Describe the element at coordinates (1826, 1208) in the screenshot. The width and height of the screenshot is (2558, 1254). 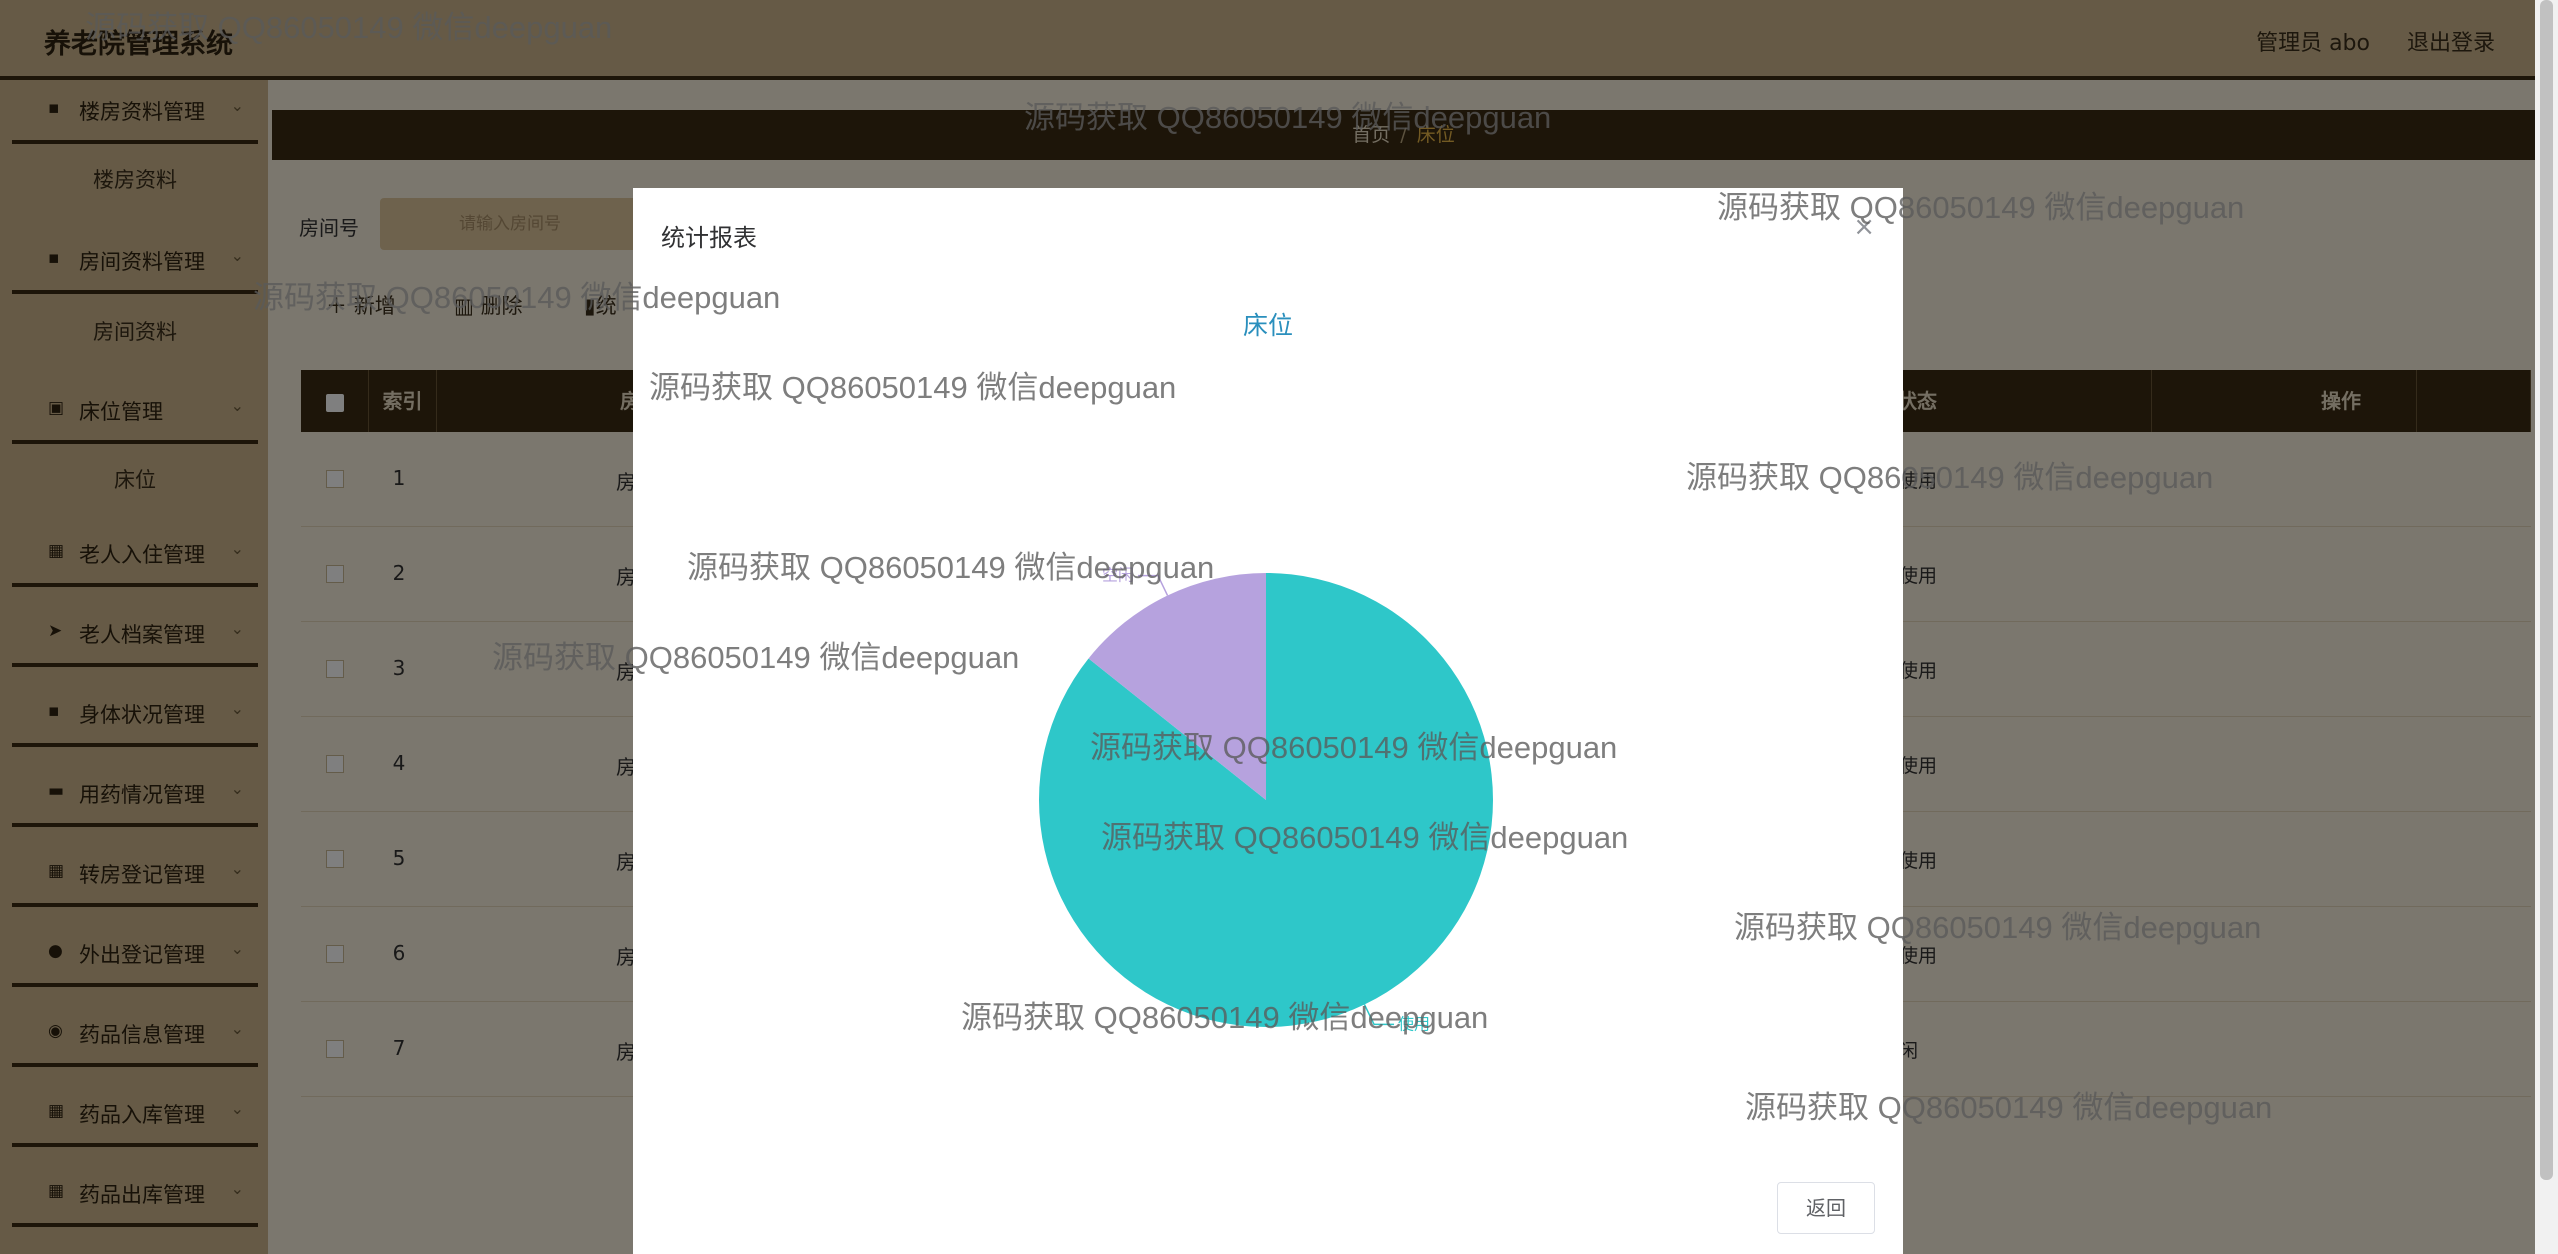
I see `return-button: 返回` at that location.